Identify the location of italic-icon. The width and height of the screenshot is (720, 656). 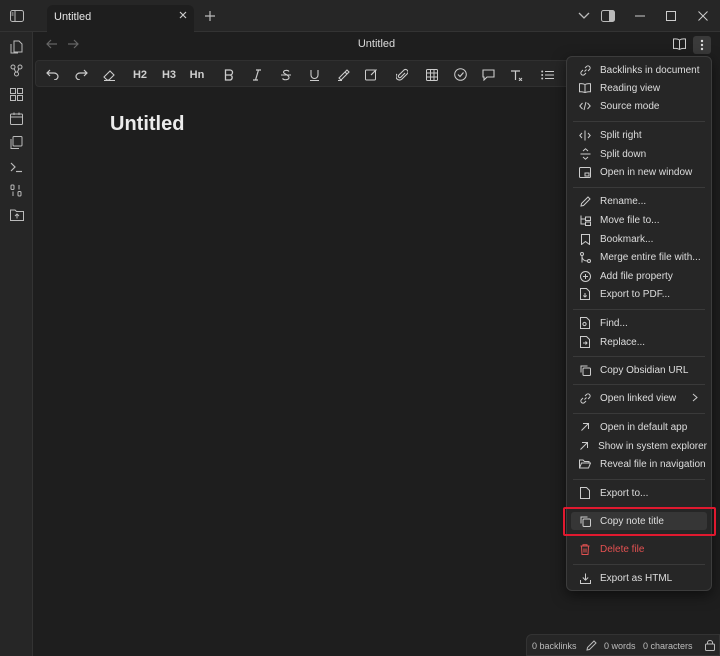
(256, 74).